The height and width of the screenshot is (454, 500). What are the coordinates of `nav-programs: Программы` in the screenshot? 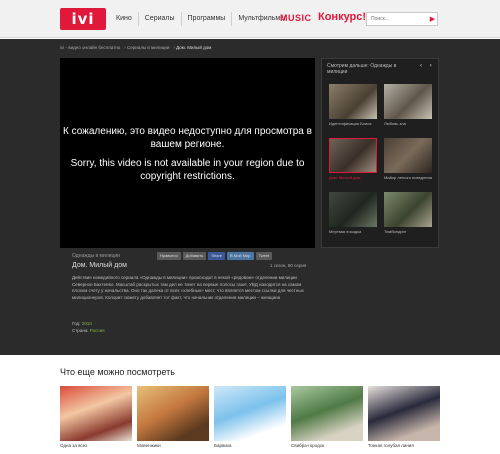 It's located at (207, 19).